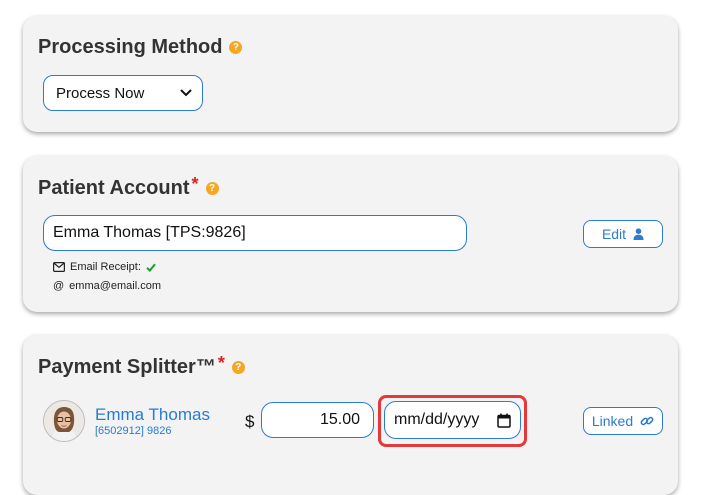  I want to click on email-row: @ emma@email.com, so click(107, 286).